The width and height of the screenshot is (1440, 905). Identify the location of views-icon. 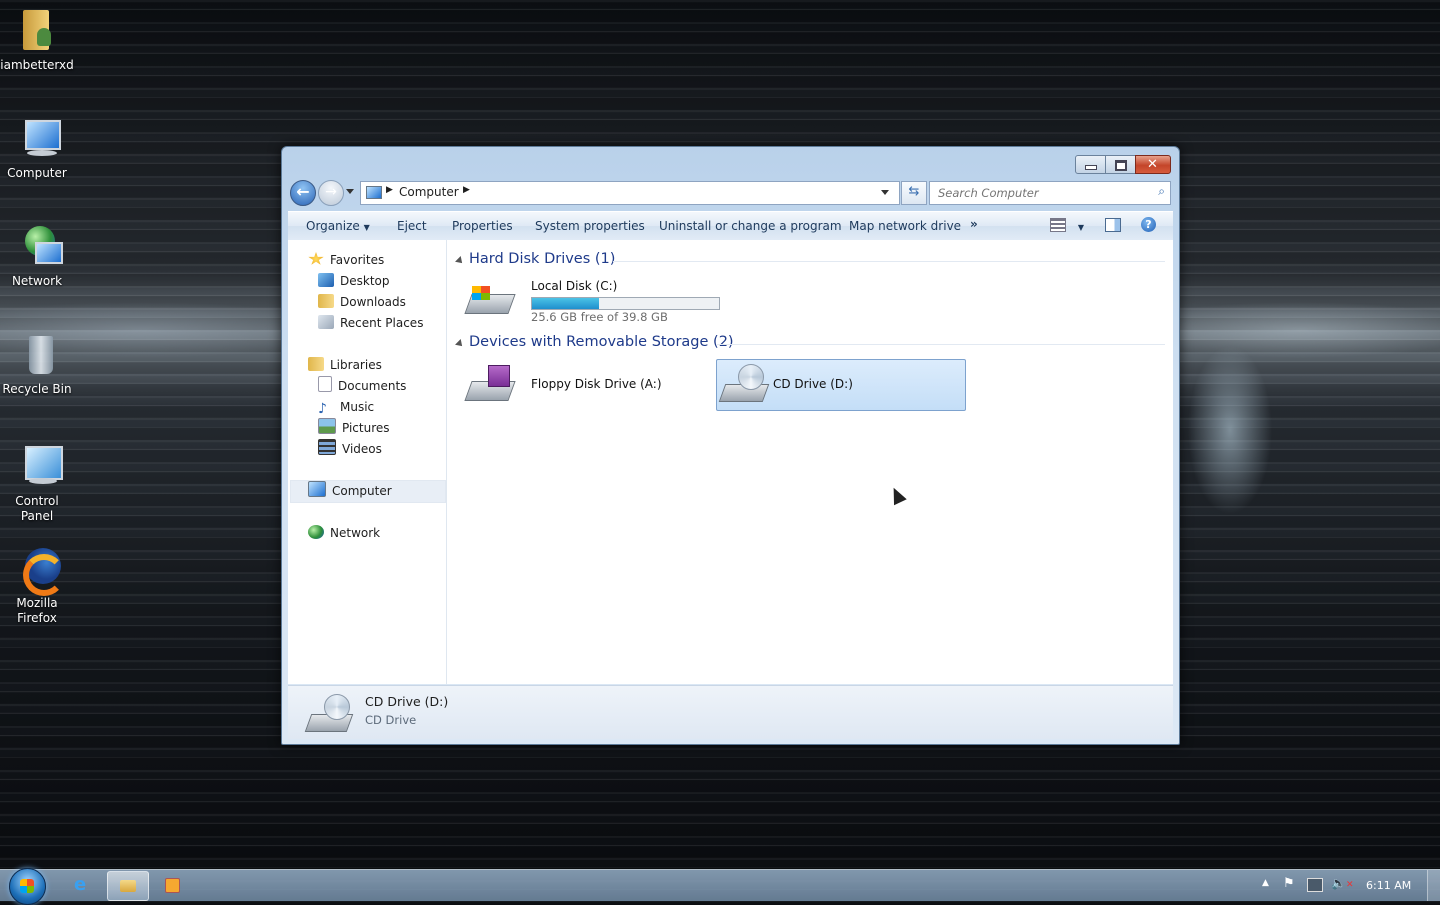
(1058, 225).